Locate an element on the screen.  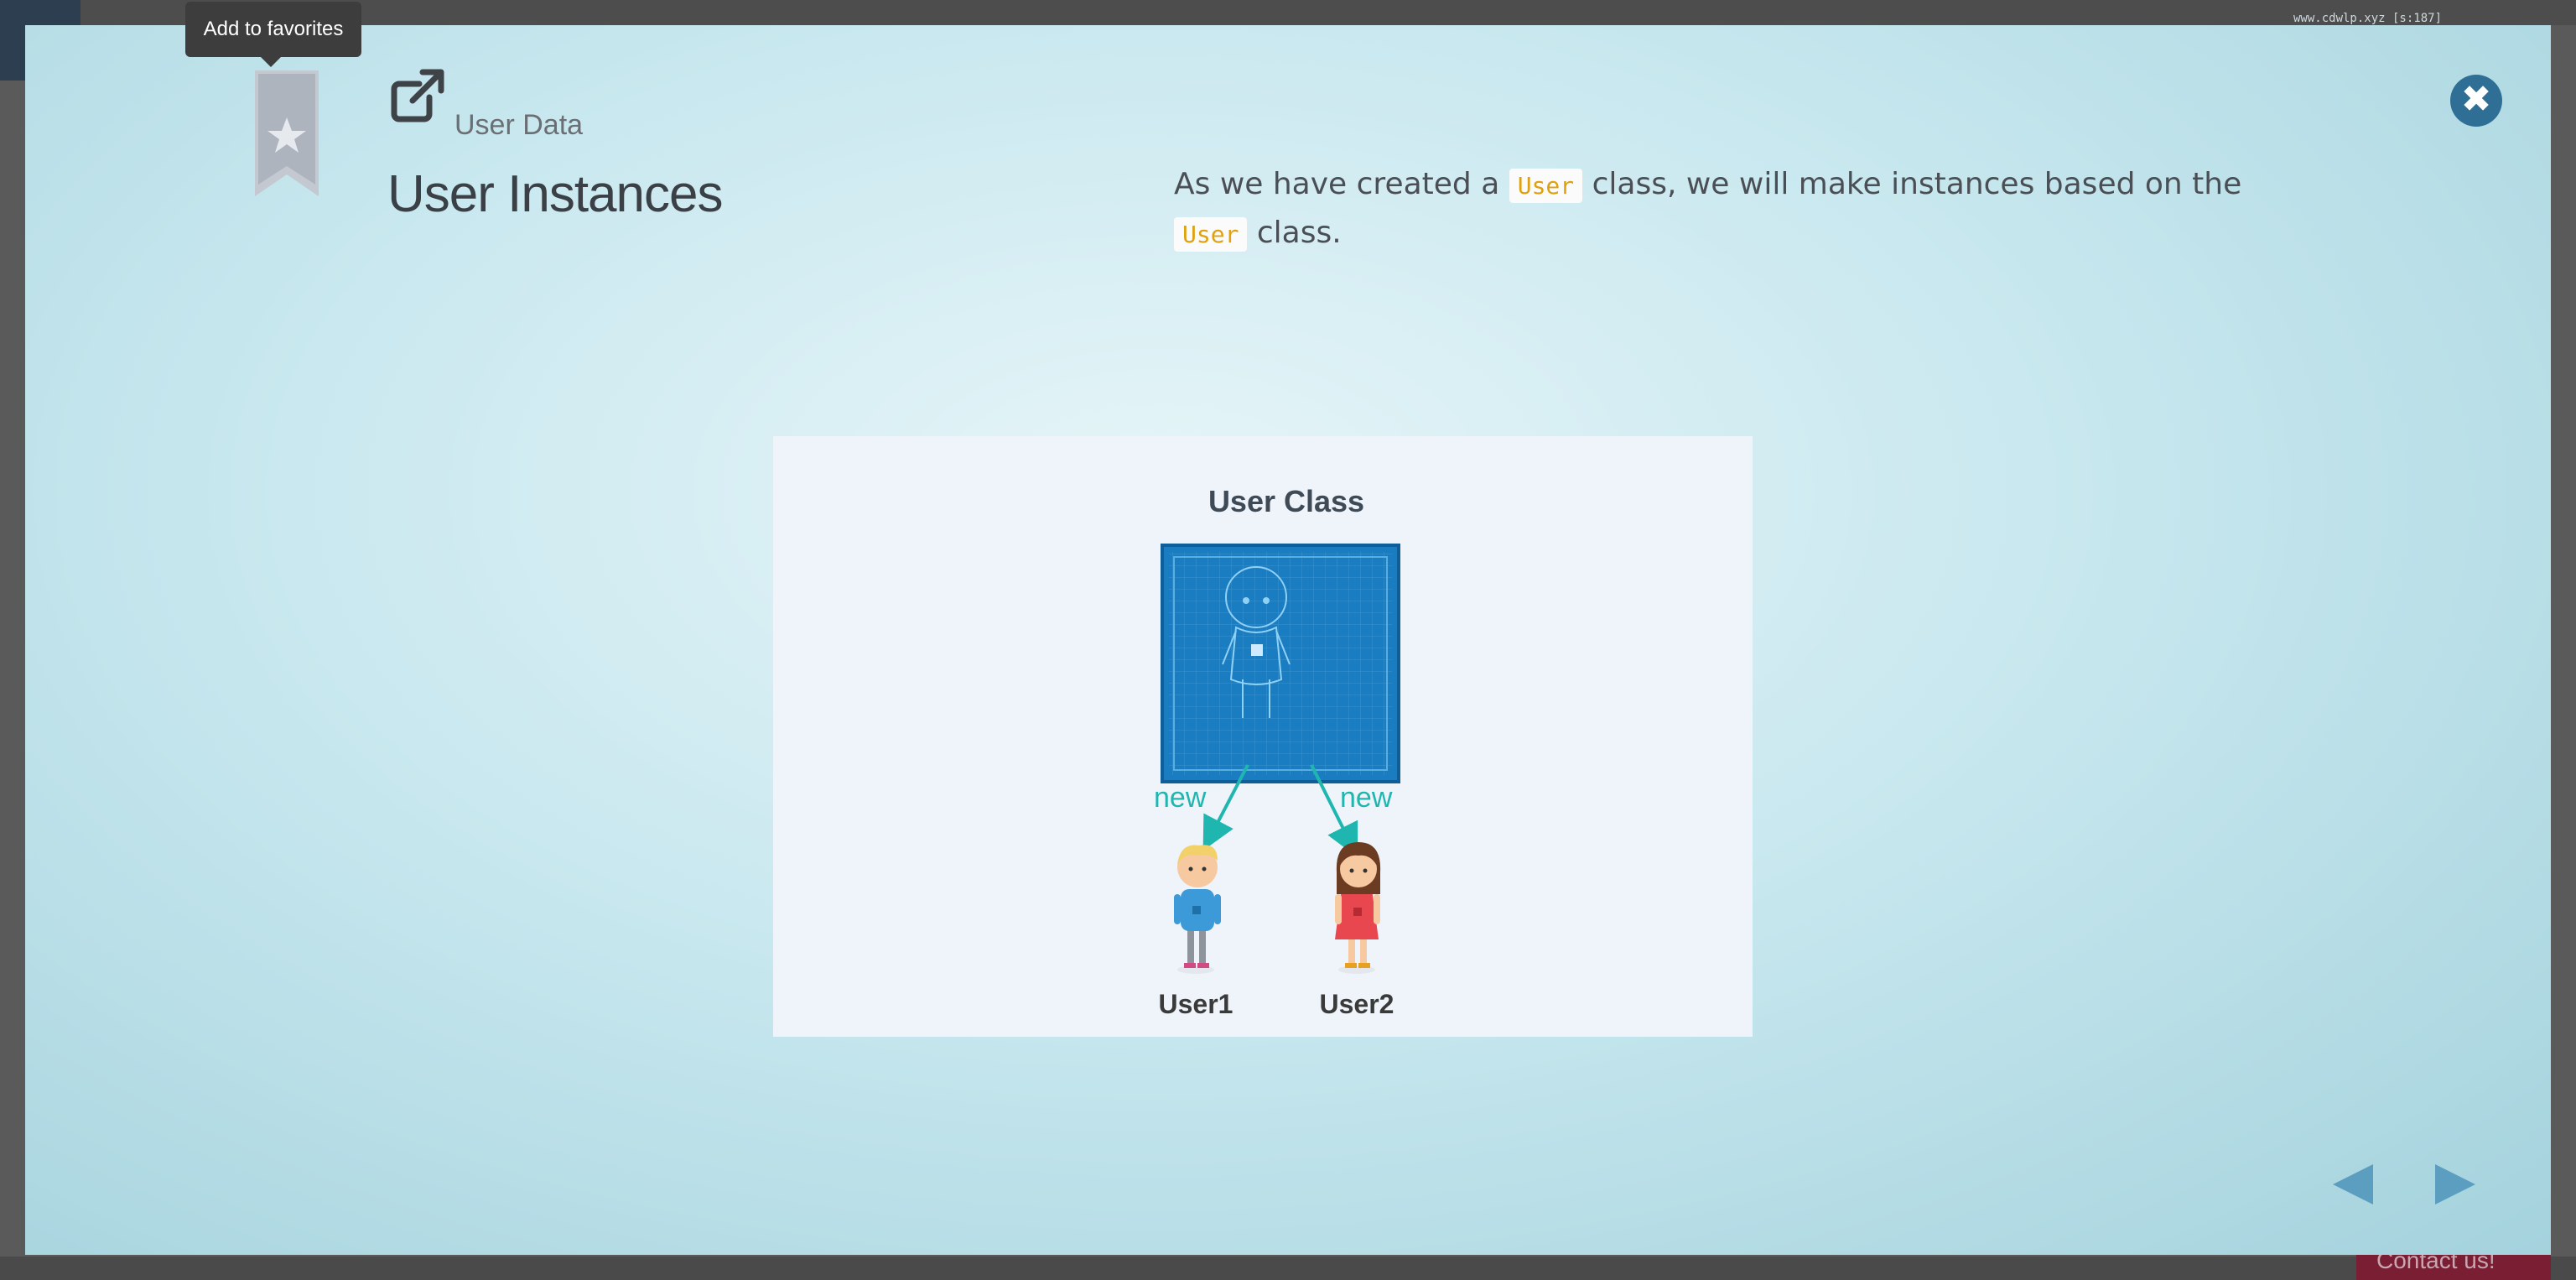
user1-label: User1 is located at coordinates (1196, 1004).